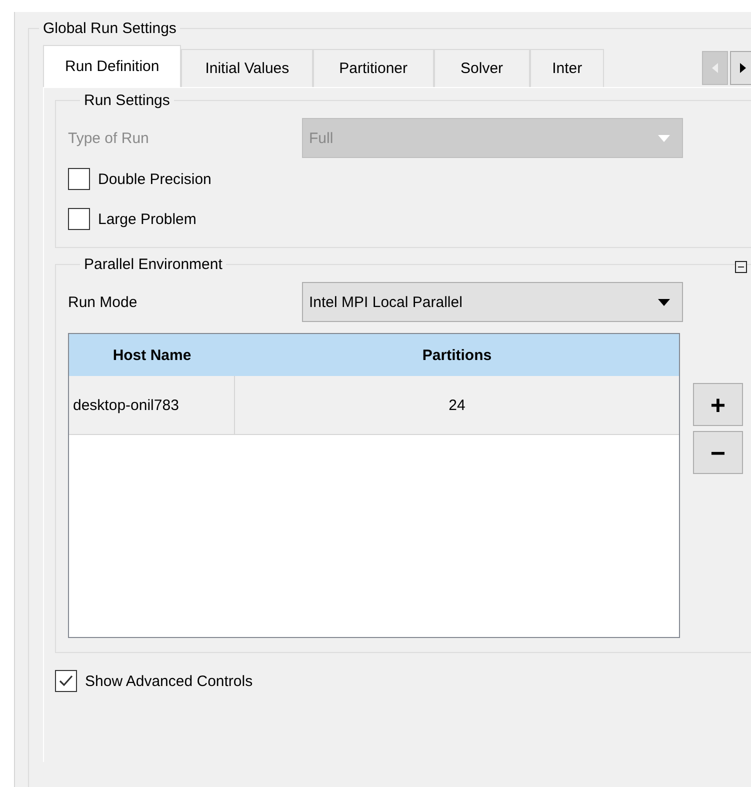 This screenshot has width=751, height=787. I want to click on tab: Inter, so click(567, 68).